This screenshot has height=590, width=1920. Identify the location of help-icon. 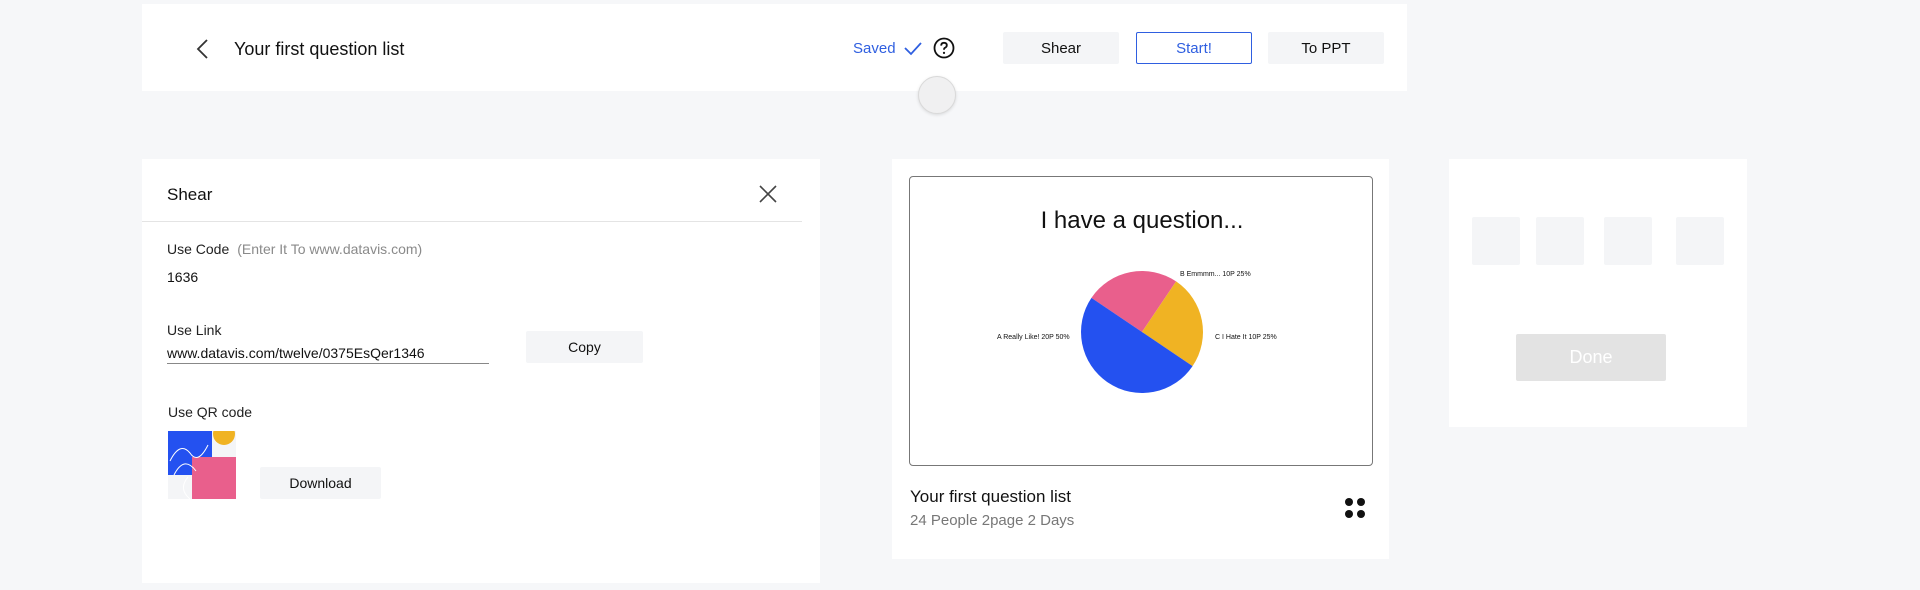
(944, 48).